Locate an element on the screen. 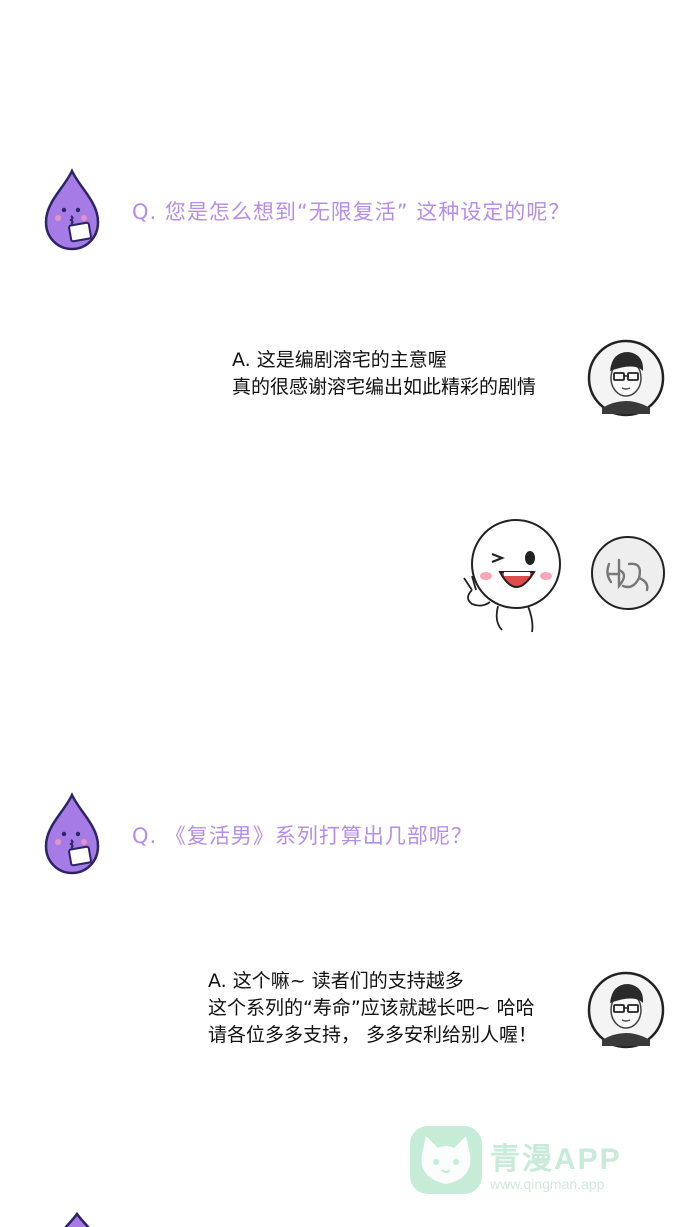 The height and width of the screenshot is (1227, 690). answer-1: A. 这是编剧溶宅的主意喔 真的很感谢溶宅编出如此精彩的剧情 is located at coordinates (384, 374).